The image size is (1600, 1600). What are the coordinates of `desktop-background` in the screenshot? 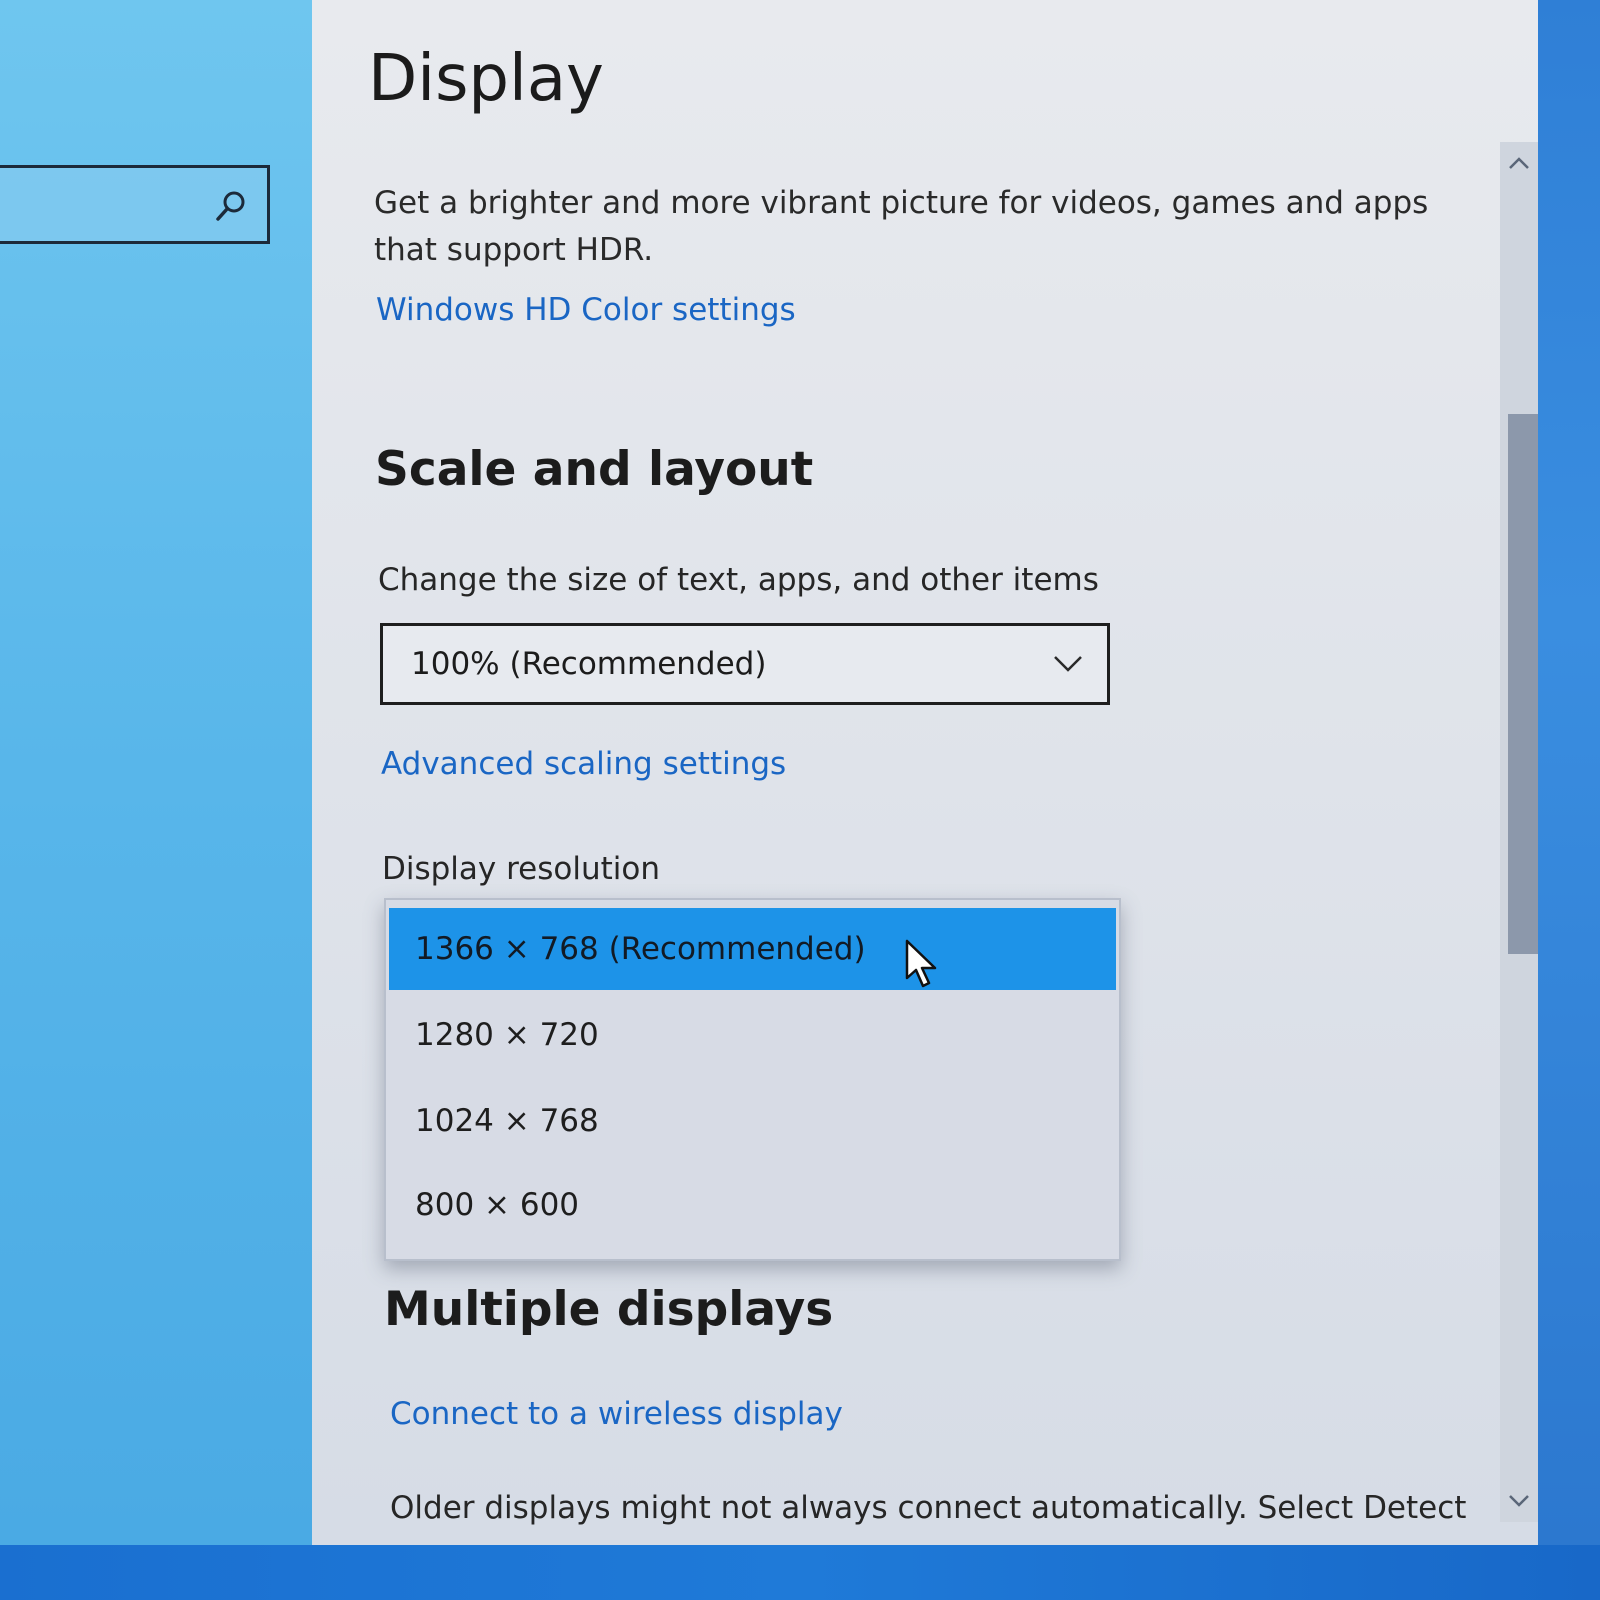 It's located at (1569, 772).